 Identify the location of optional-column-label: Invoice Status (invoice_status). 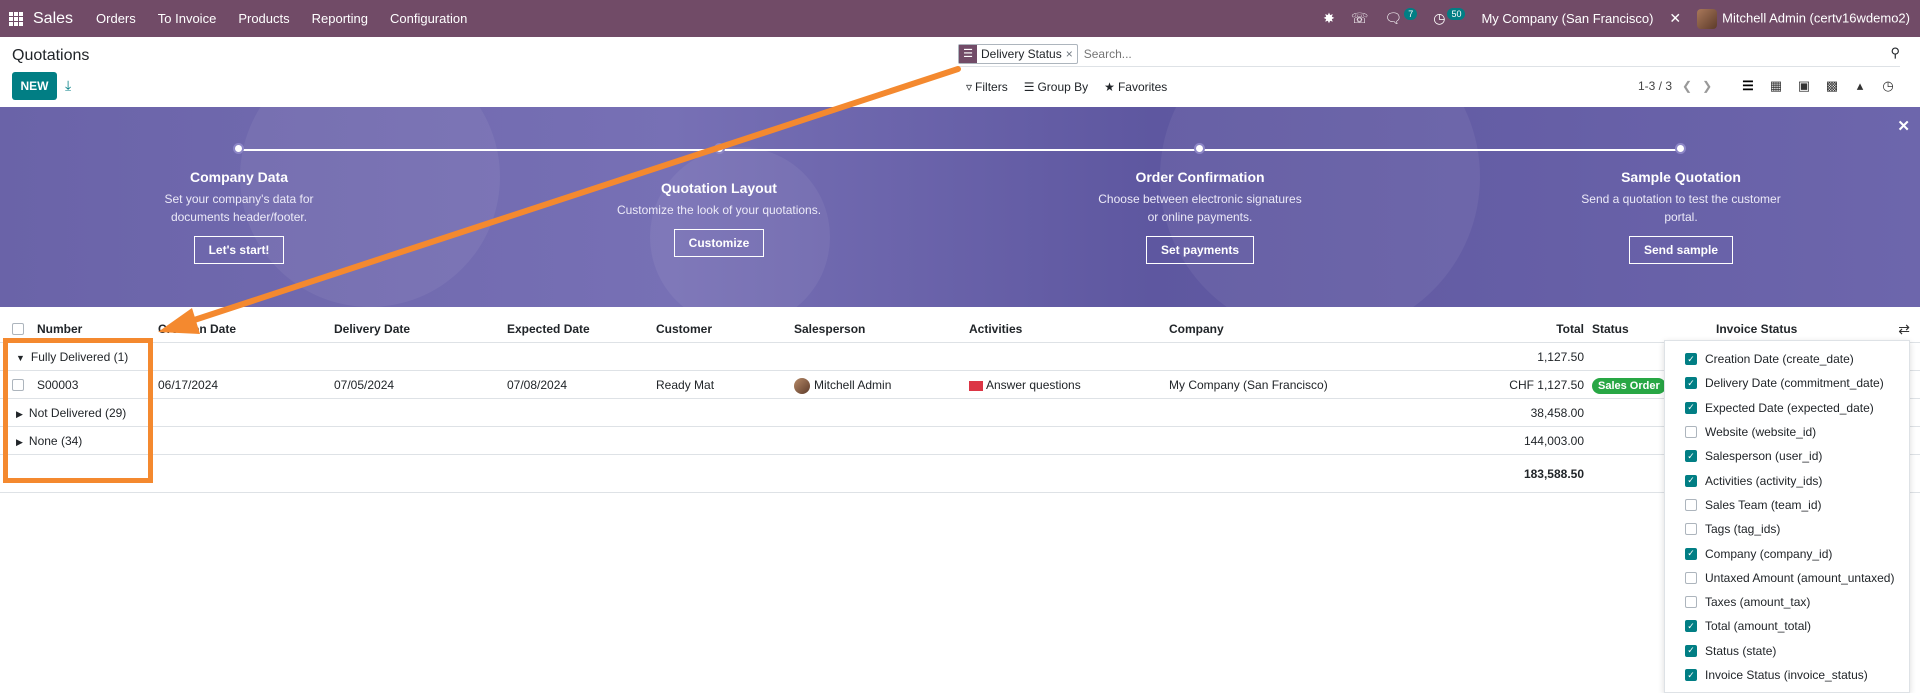
(1786, 675).